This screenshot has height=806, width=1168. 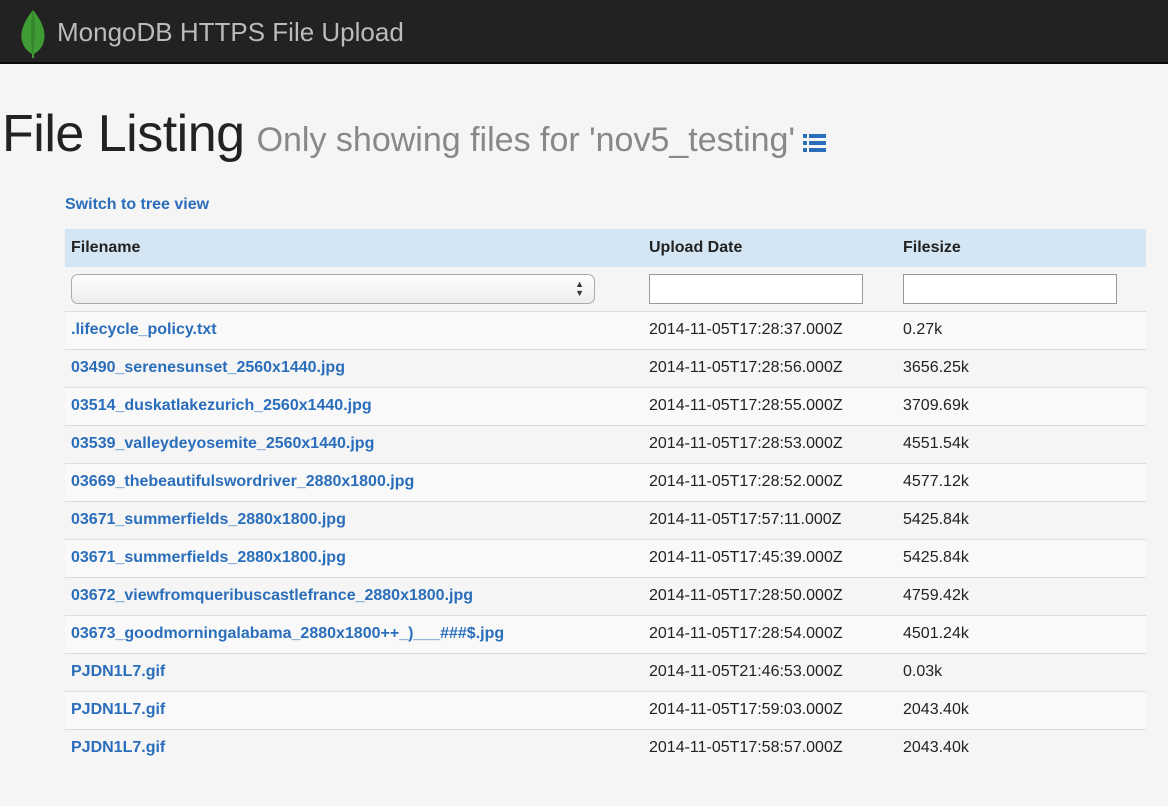 I want to click on column-header-filesize: Filesize, so click(x=1021, y=248).